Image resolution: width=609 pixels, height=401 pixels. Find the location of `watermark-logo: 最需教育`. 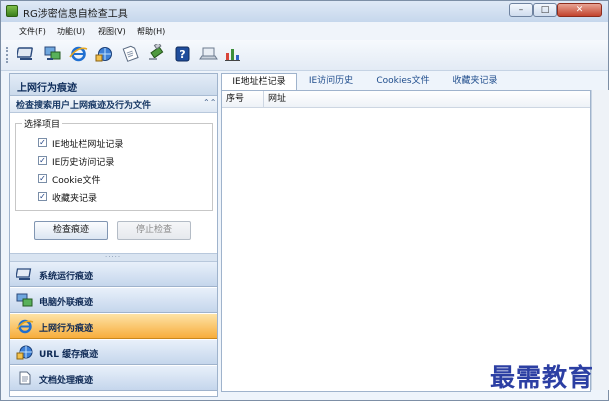

watermark-logo: 最需教育 is located at coordinates (542, 377).